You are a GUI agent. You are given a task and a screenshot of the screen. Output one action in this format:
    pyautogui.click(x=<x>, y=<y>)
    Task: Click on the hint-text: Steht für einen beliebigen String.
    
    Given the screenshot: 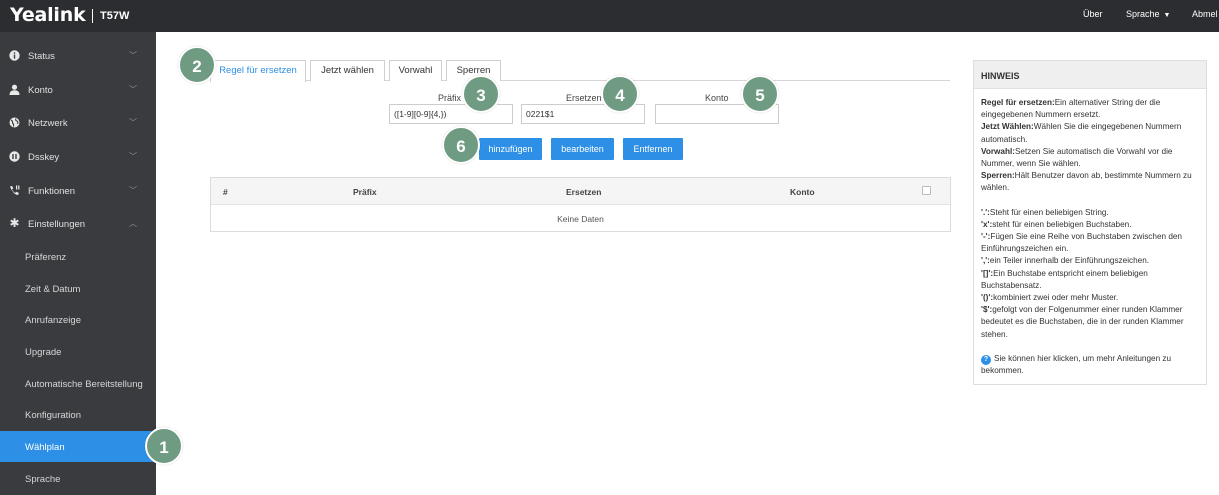 What is the action you would take?
    pyautogui.click(x=1049, y=212)
    